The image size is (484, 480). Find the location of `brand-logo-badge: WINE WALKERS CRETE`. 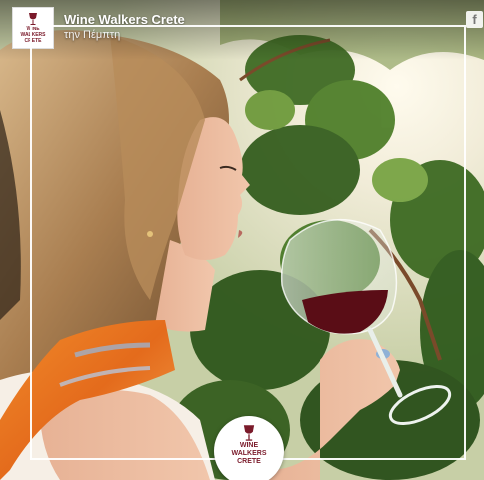

brand-logo-badge: WINE WALKERS CRETE is located at coordinates (249, 448).